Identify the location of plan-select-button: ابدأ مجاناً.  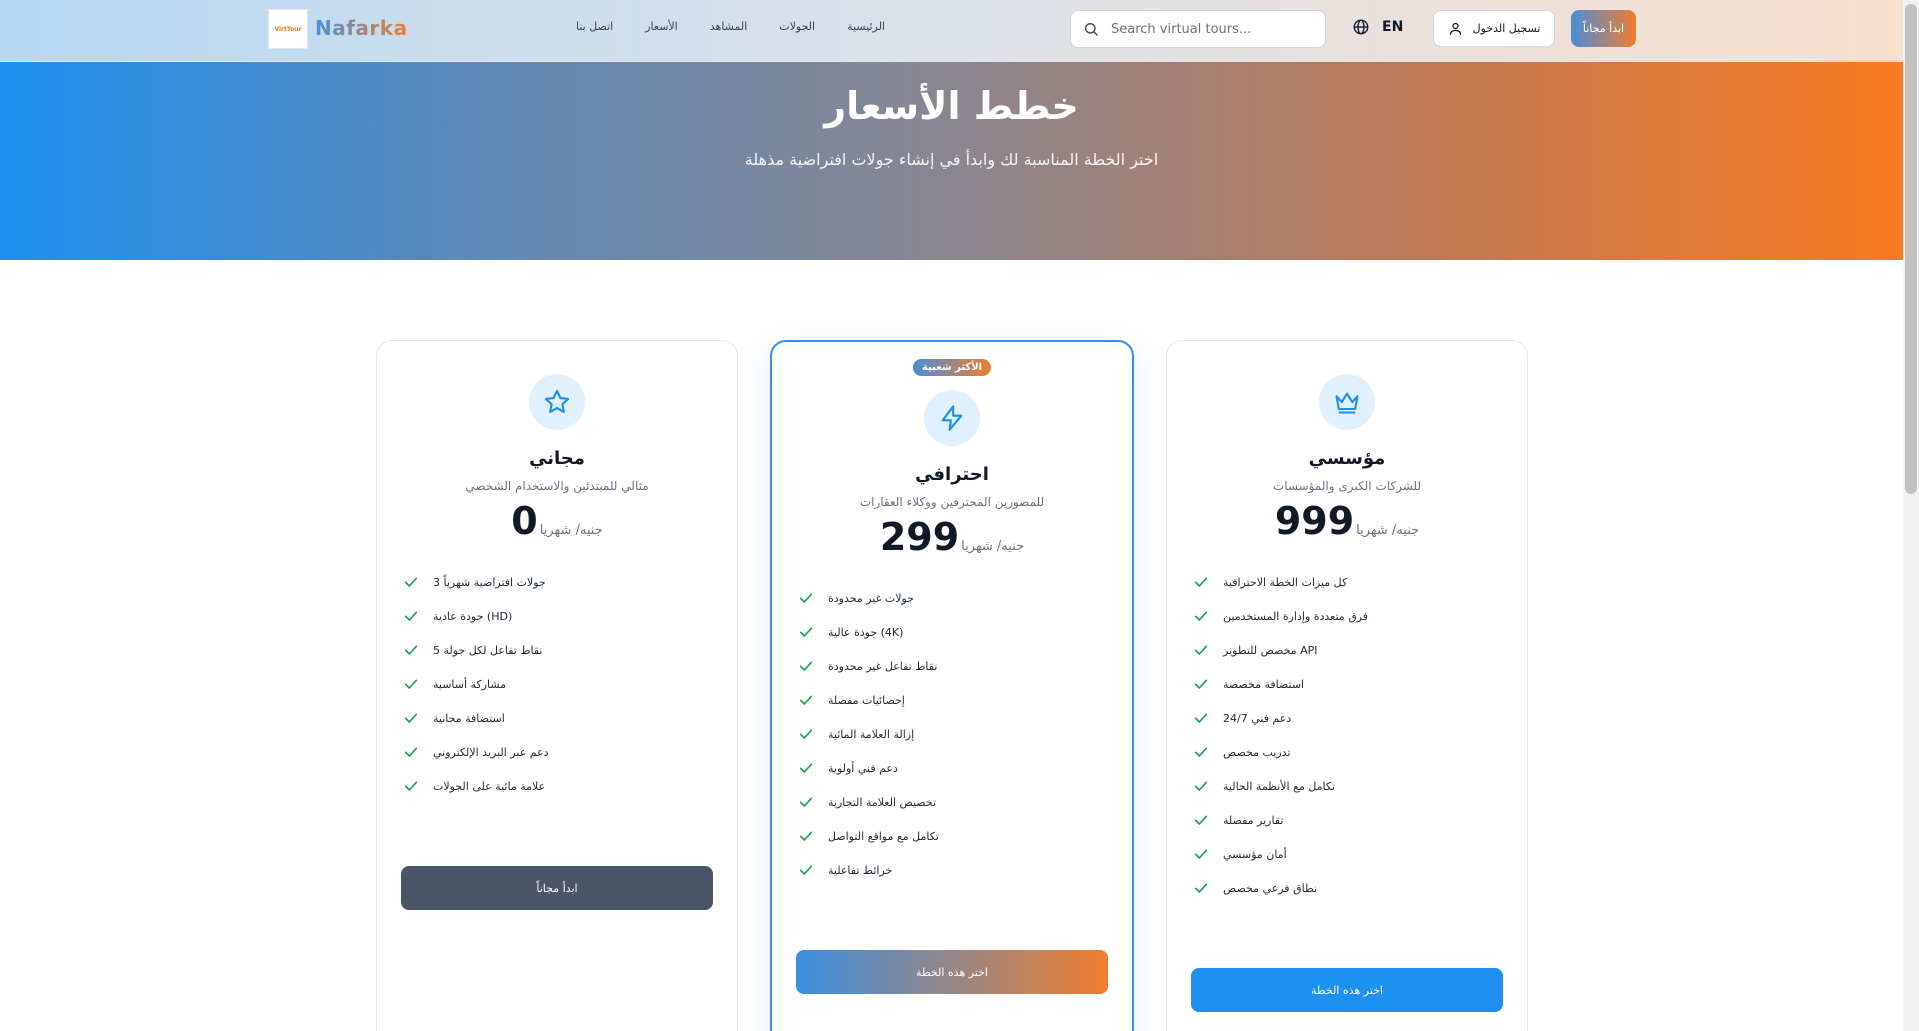
(557, 888).